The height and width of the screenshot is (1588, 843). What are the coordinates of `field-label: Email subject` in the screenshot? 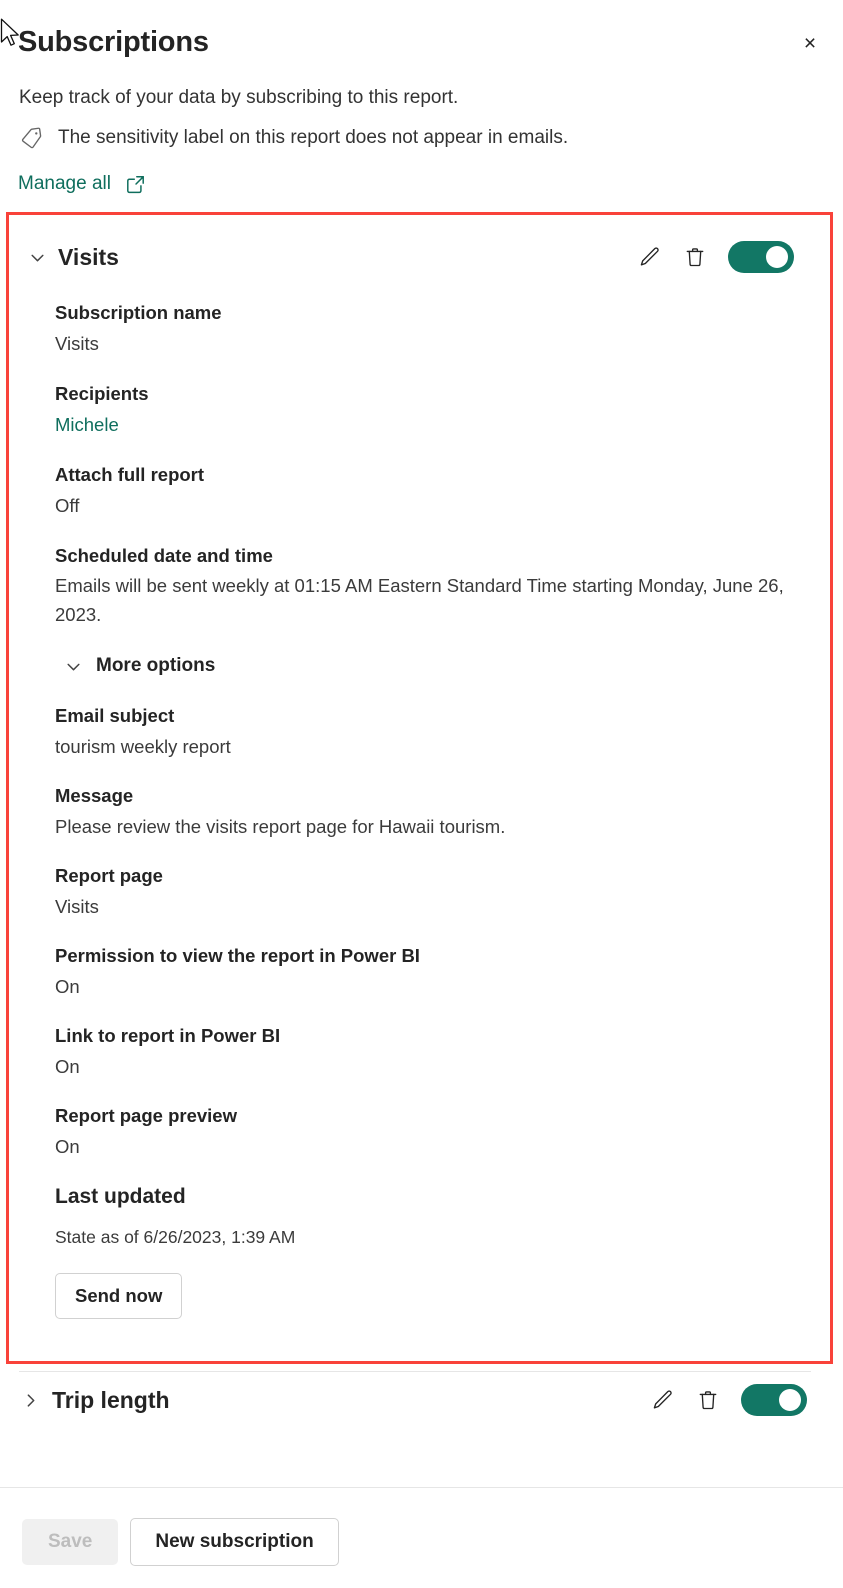 It's located at (115, 715).